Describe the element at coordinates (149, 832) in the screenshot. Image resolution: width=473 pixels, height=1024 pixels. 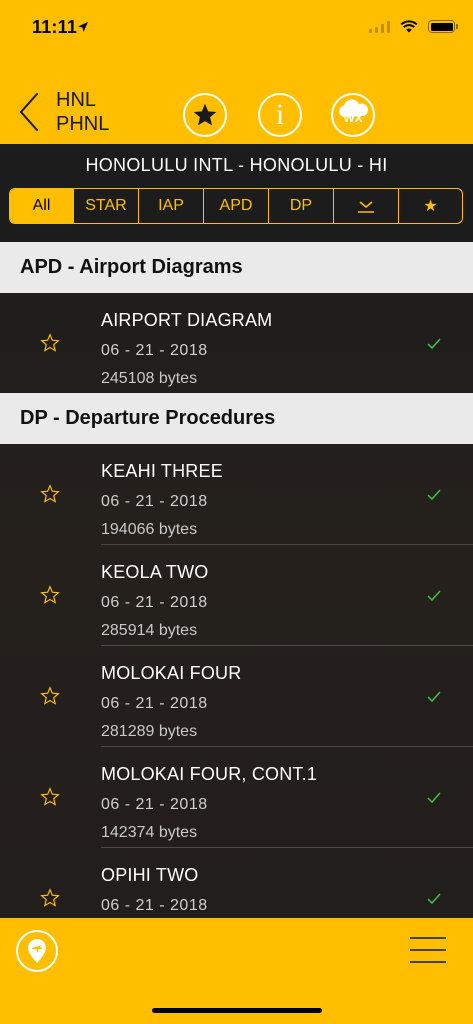
I see `item-size: 142374 bytes` at that location.